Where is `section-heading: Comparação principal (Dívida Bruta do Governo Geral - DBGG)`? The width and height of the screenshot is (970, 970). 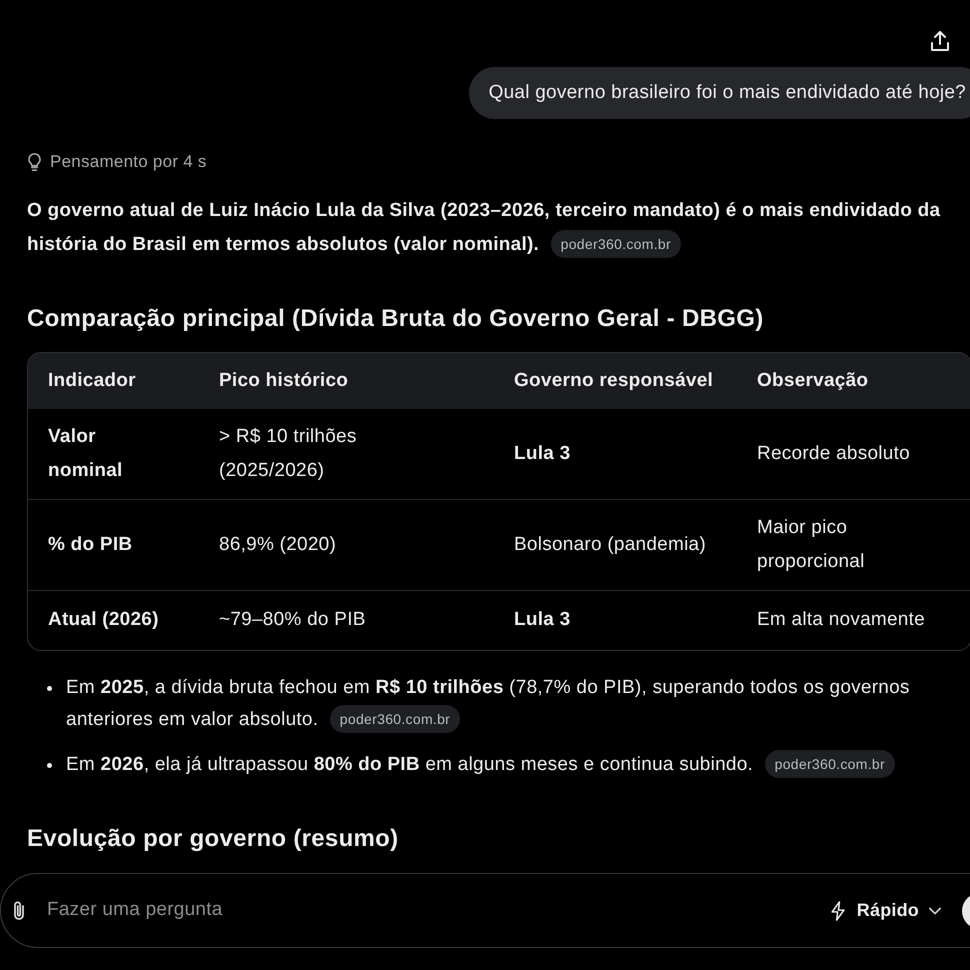
section-heading: Comparação principal (Dívida Bruta do Governo Geral - DBGG) is located at coordinates (395, 319).